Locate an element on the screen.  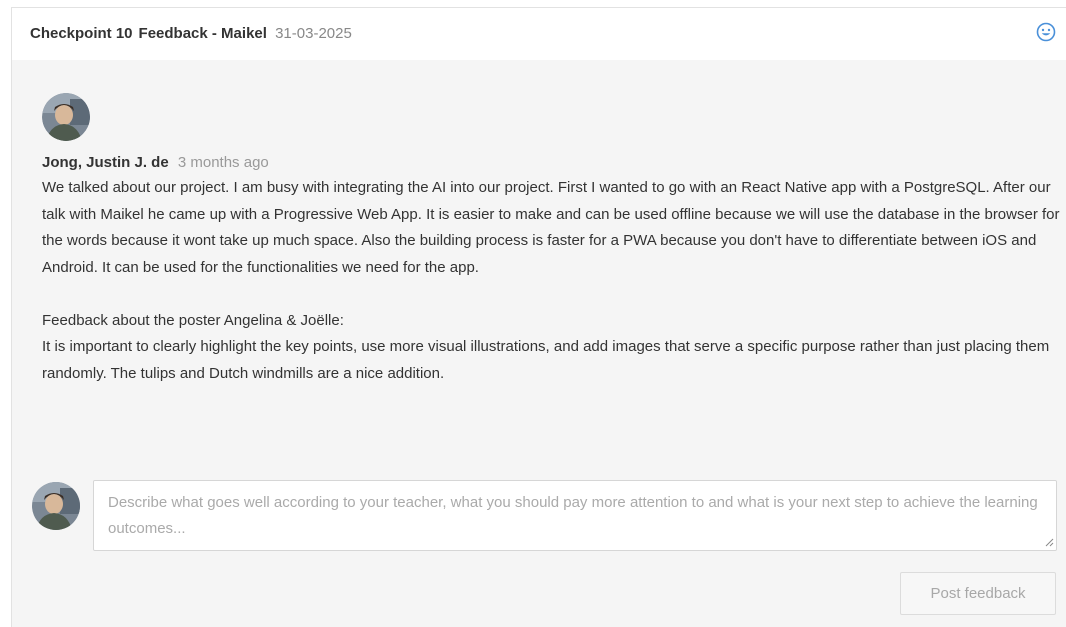
current-user-avatar is located at coordinates (56, 506).